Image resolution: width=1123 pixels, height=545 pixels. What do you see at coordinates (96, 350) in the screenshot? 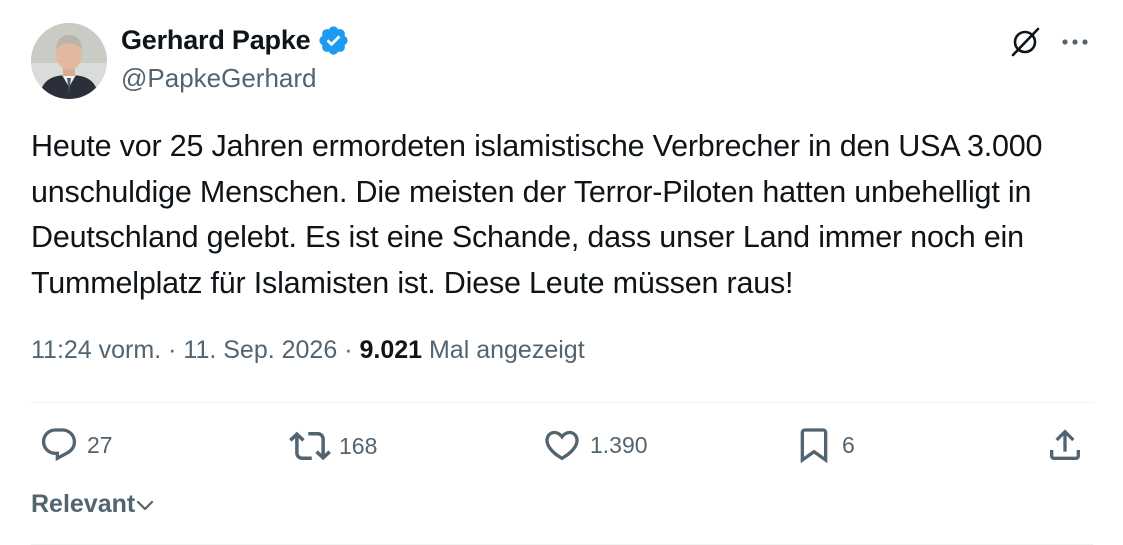
I see `tweet-time: 11:24 vorm.` at bounding box center [96, 350].